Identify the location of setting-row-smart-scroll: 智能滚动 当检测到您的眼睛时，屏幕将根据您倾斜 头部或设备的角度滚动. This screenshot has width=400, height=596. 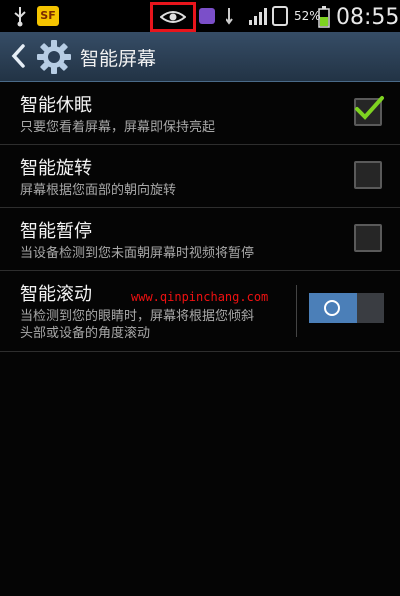
(200, 311).